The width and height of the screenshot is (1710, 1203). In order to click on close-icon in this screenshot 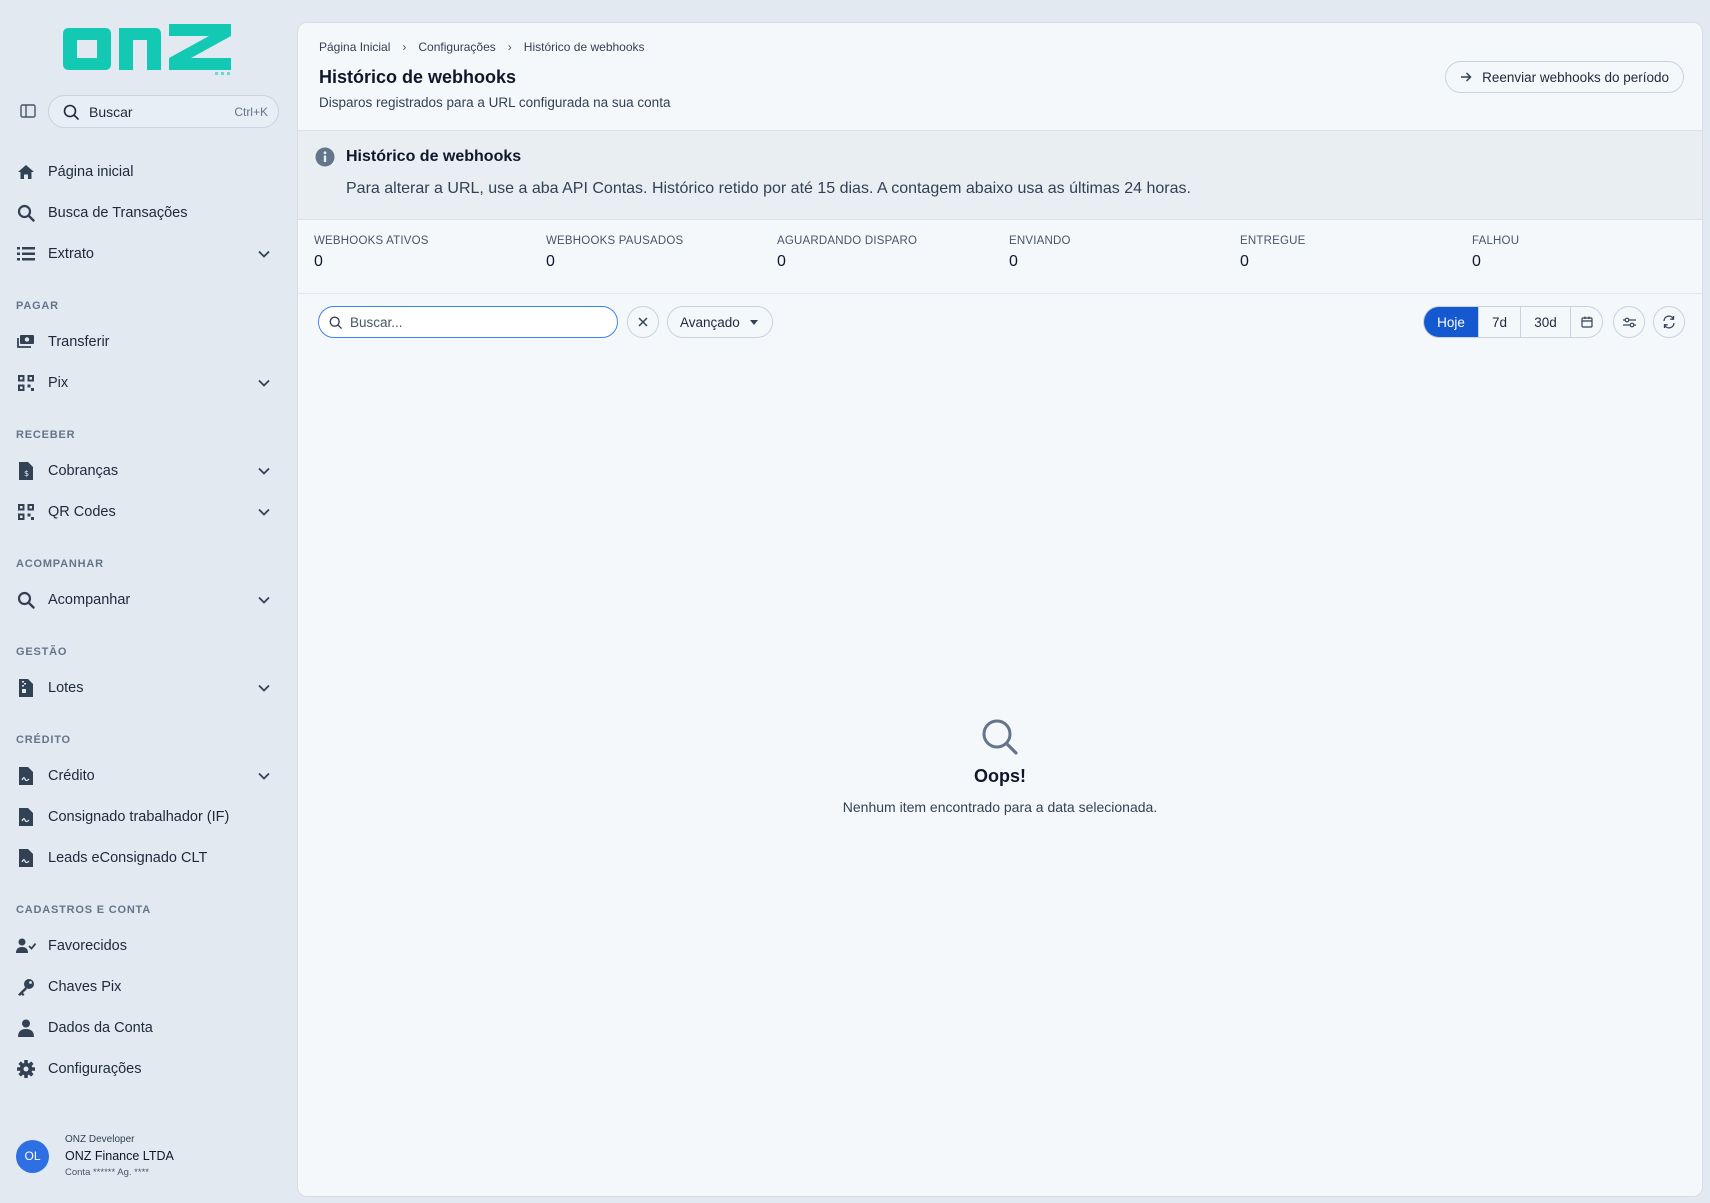, I will do `click(643, 322)`.